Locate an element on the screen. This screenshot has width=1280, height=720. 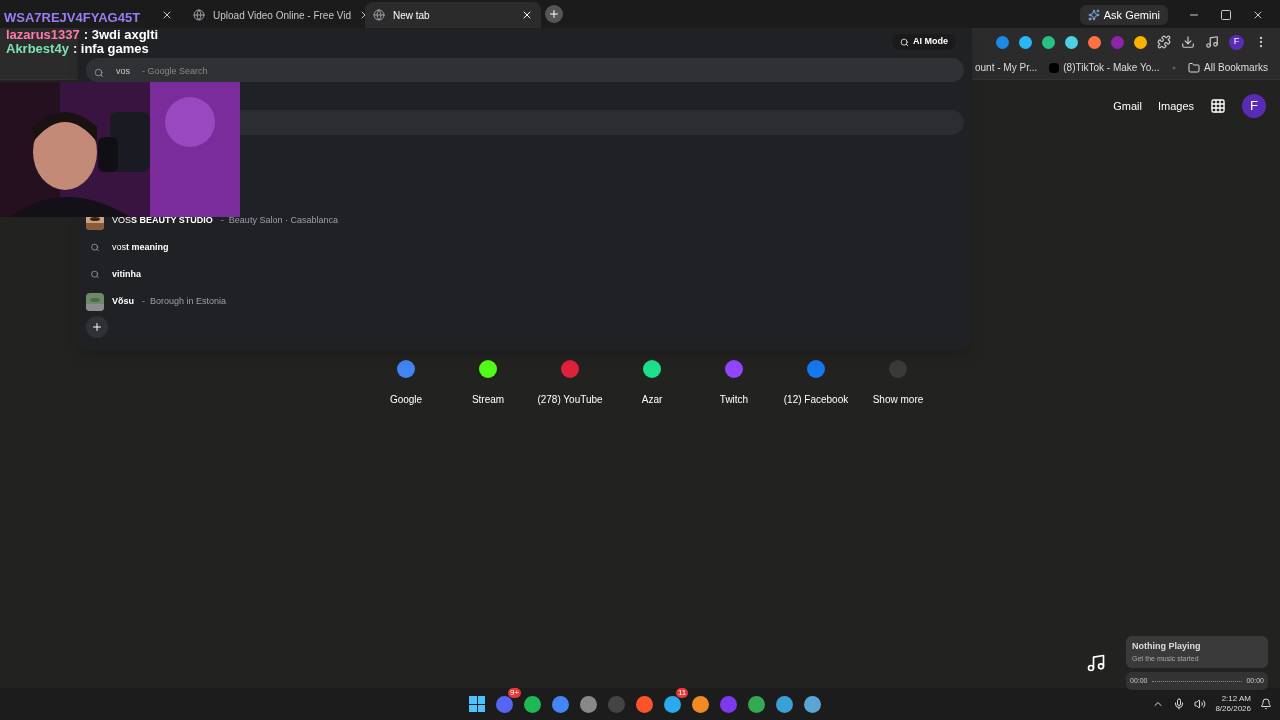
apps-icon is located at coordinates (1218, 106).